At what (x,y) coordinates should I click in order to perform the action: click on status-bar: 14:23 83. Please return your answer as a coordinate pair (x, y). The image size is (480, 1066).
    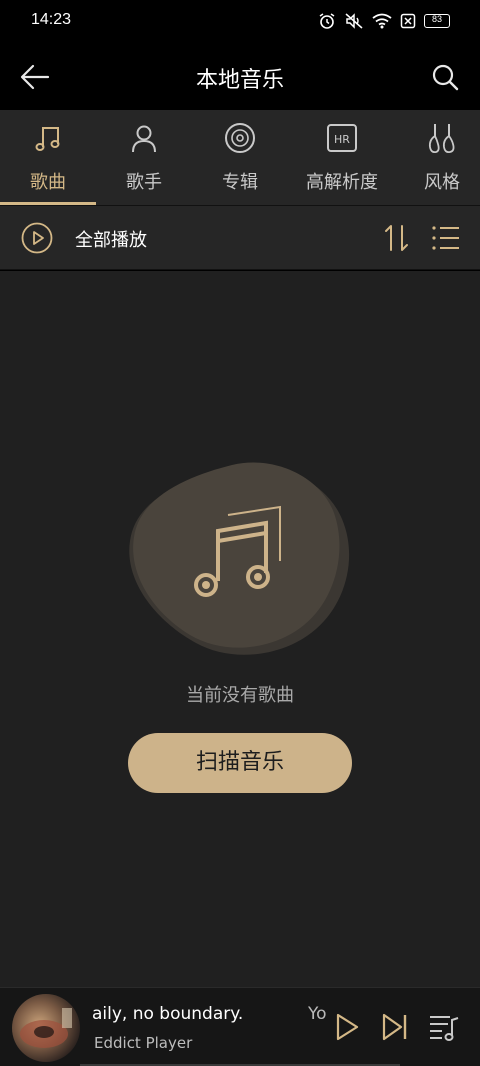
    Looking at the image, I should click on (240, 21).